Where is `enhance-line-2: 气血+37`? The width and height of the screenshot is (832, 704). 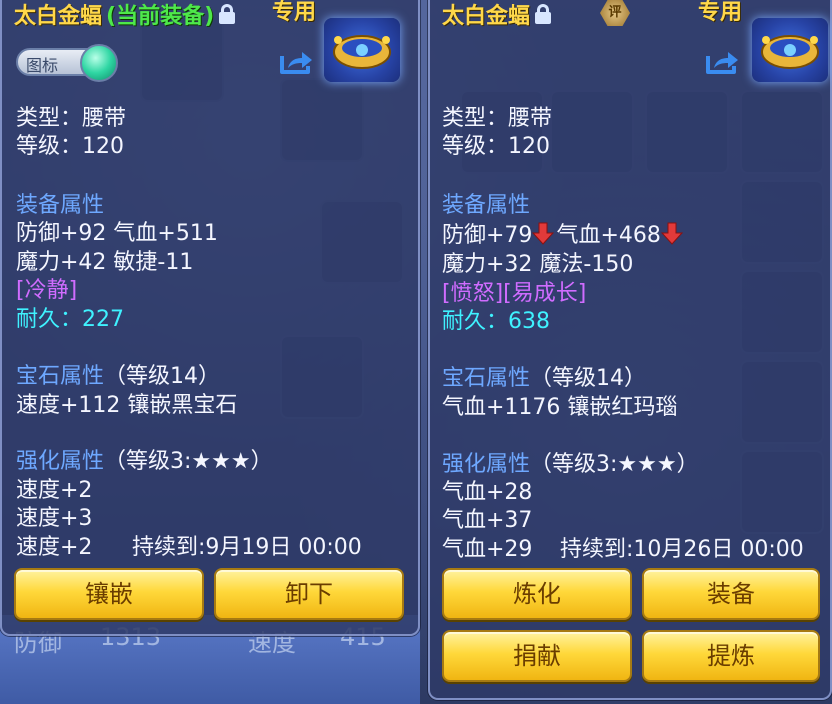
enhance-line-2: 气血+37 is located at coordinates (487, 520).